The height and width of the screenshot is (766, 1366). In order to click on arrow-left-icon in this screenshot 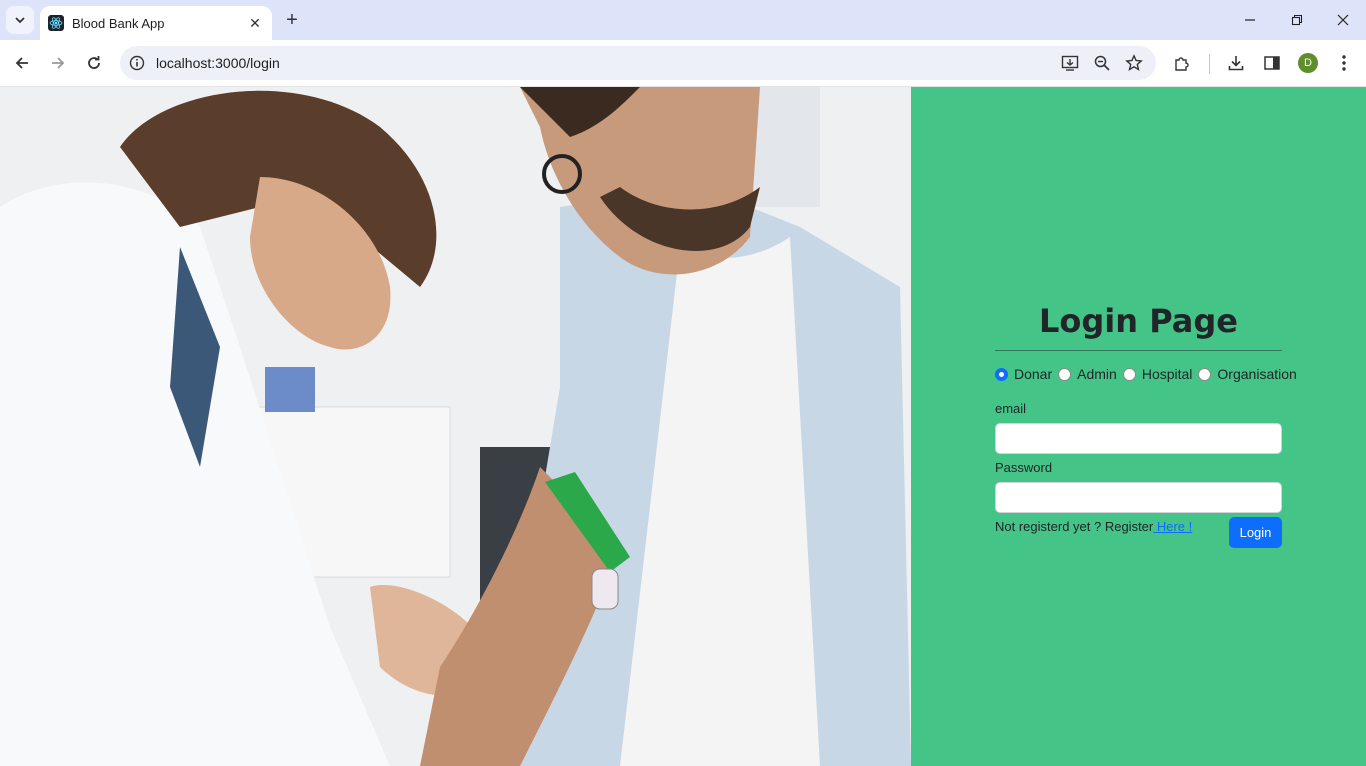, I will do `click(21, 63)`.